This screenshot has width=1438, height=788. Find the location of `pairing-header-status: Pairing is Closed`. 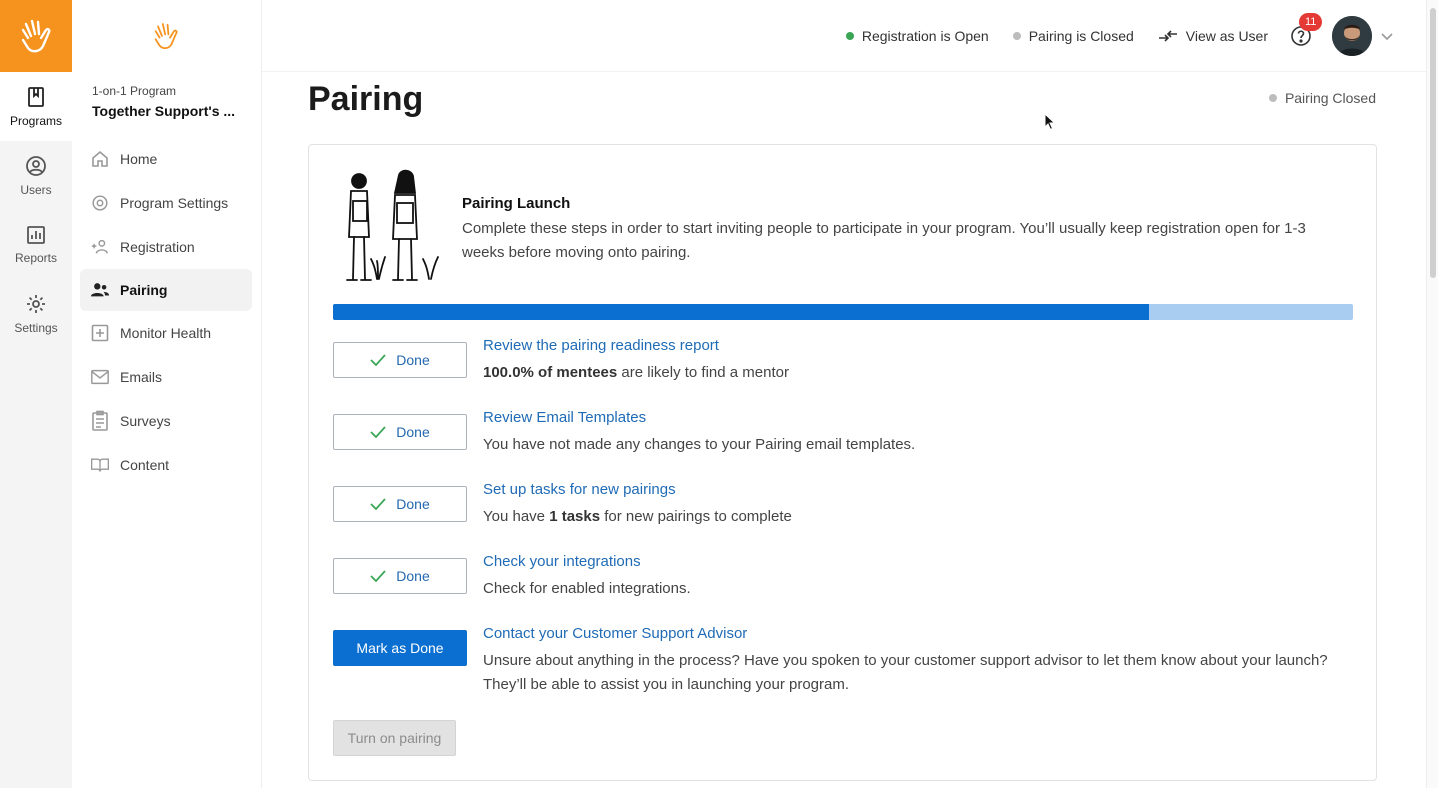

pairing-header-status: Pairing is Closed is located at coordinates (1073, 35).